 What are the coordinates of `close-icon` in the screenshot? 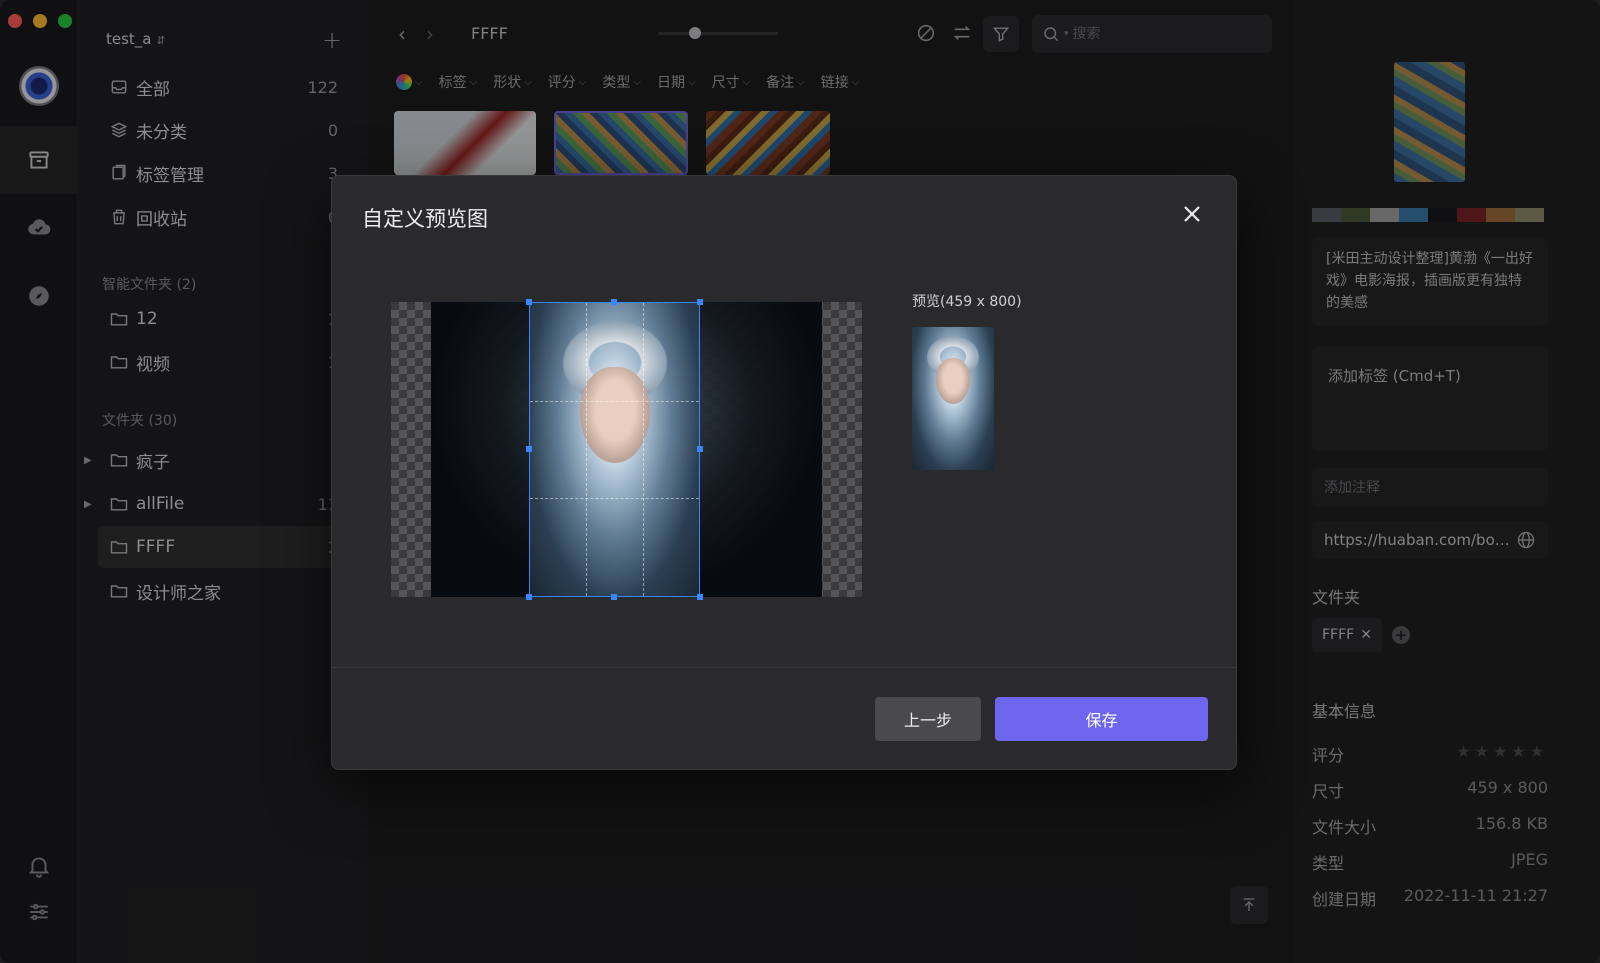 It's located at (1192, 214).